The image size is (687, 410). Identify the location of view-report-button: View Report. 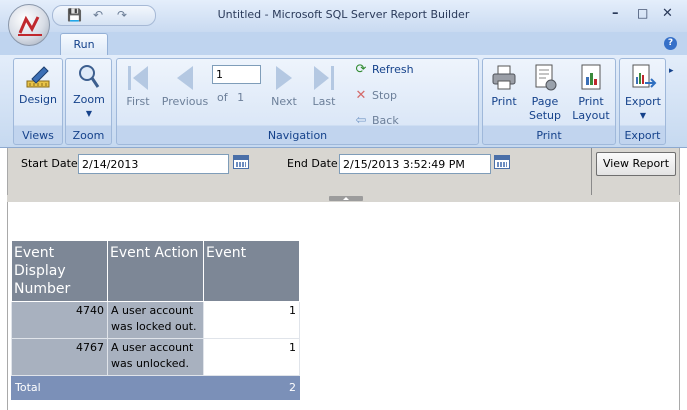
(636, 164).